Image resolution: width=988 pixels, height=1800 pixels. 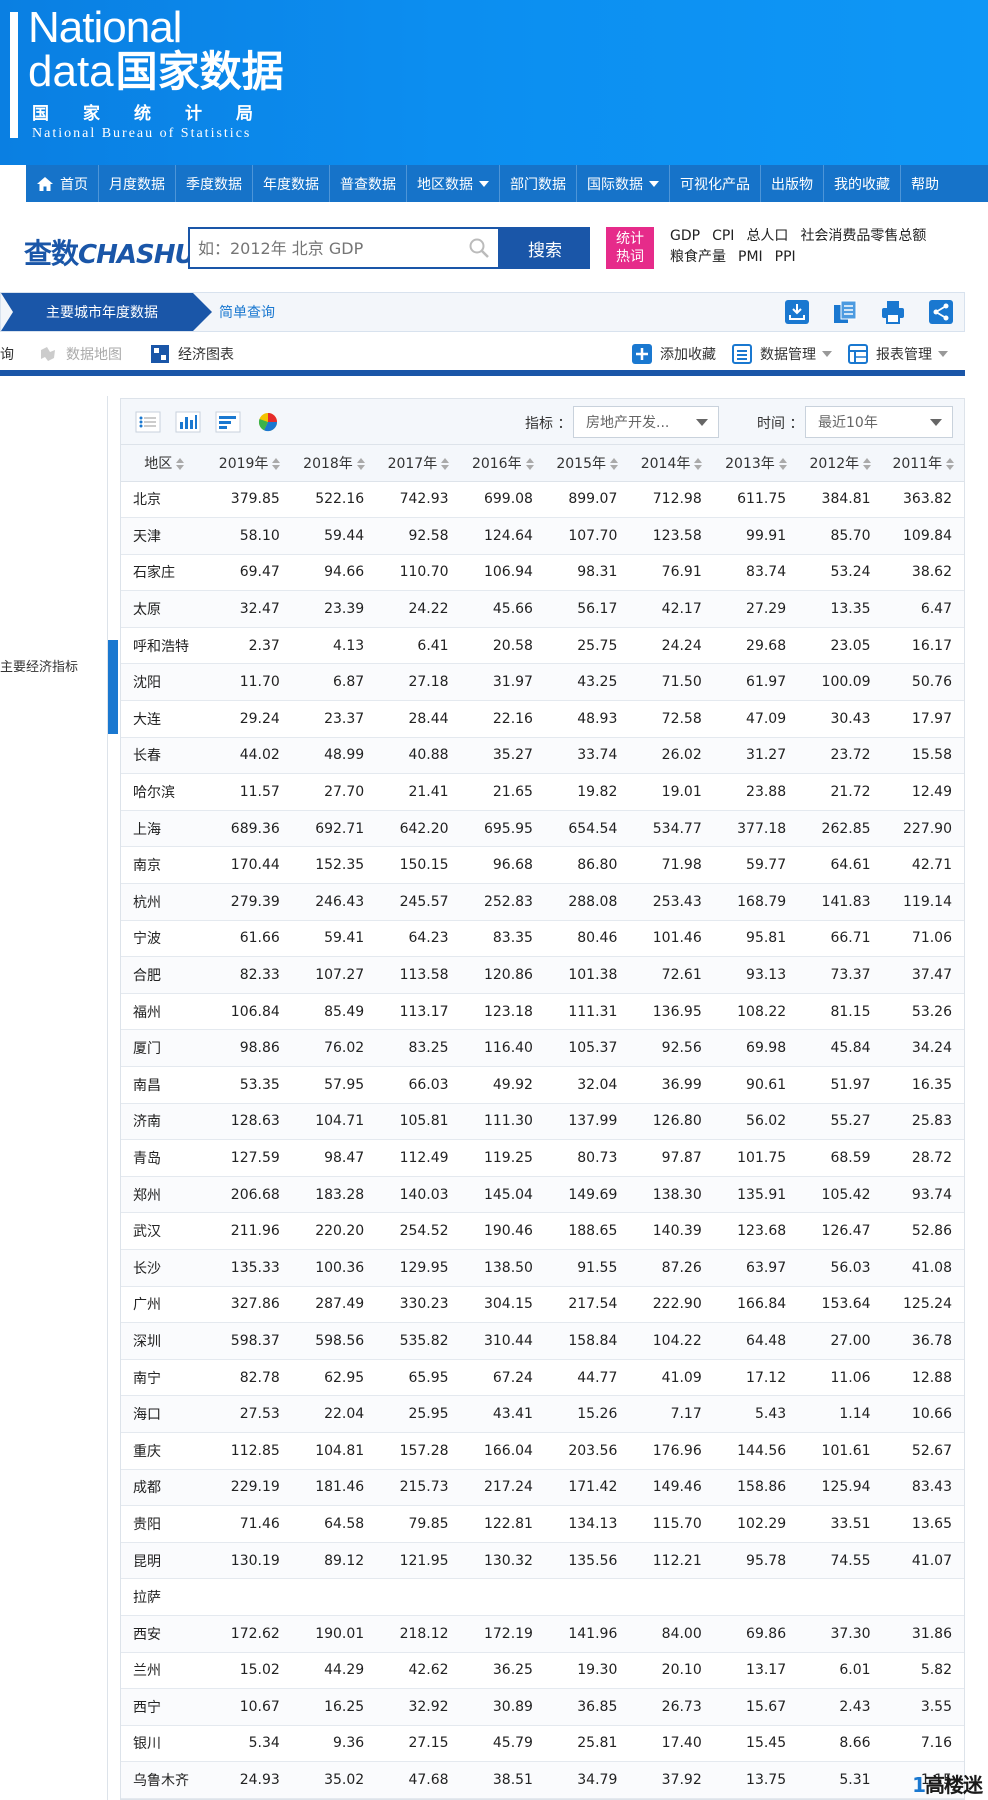 What do you see at coordinates (630, 248) in the screenshot?
I see `hot-words-badge: 统计 热词` at bounding box center [630, 248].